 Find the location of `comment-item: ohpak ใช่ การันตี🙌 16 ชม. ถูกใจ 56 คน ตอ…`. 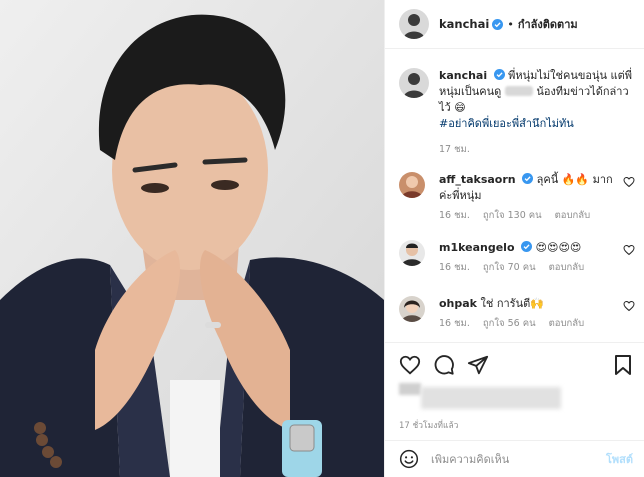

comment-item: ohpak ใช่ การันตี🙌 16 ชม. ถูกใจ 56 คน ตอ… is located at coordinates (517, 313).